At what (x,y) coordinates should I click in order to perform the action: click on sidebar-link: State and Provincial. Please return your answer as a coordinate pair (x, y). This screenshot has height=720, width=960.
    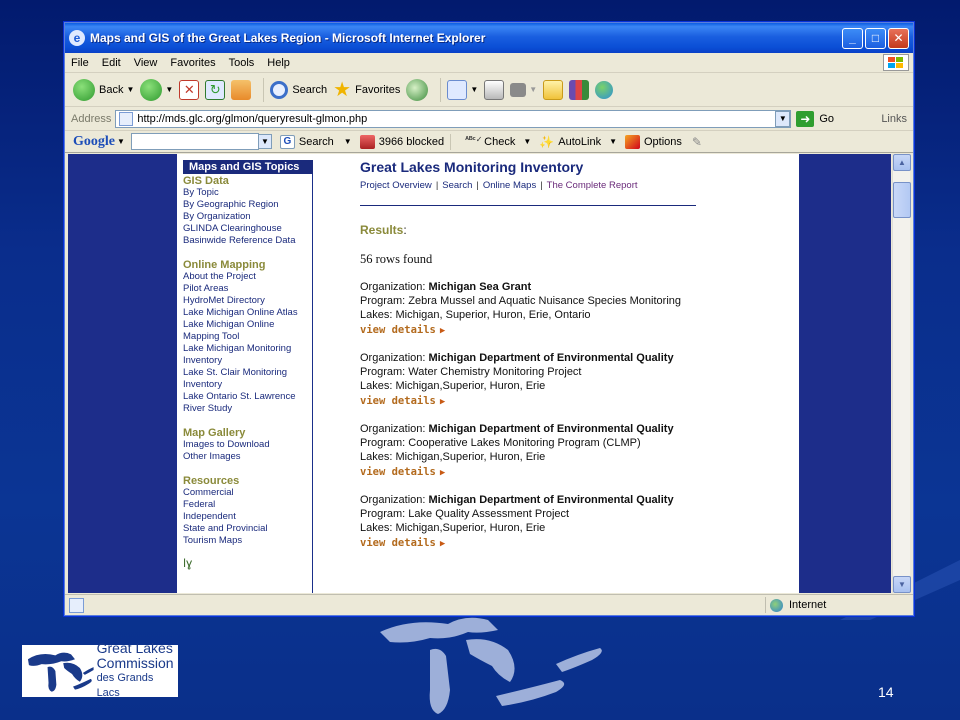
    Looking at the image, I should click on (247, 529).